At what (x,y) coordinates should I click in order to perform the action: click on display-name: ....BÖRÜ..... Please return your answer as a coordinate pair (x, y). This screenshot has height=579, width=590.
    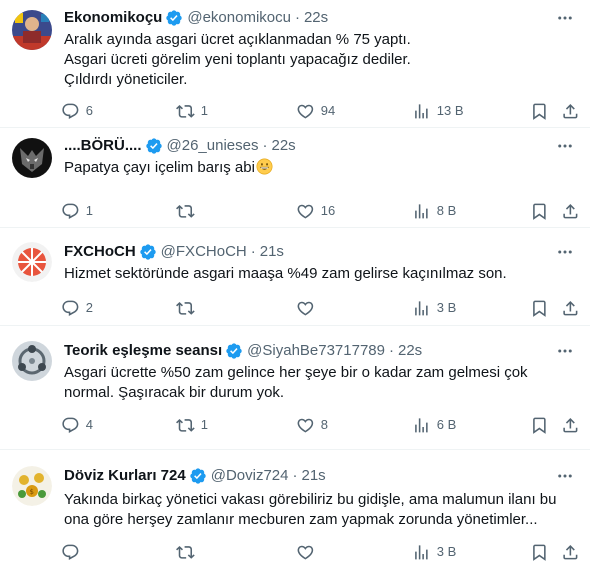
    Looking at the image, I should click on (103, 146).